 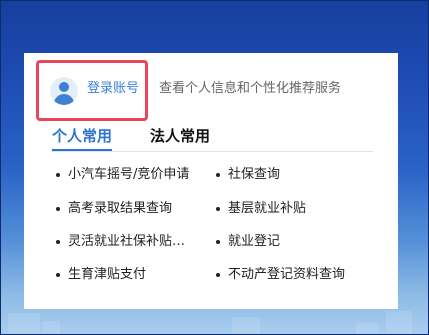 I want to click on user-avatar-icon, so click(x=64, y=91).